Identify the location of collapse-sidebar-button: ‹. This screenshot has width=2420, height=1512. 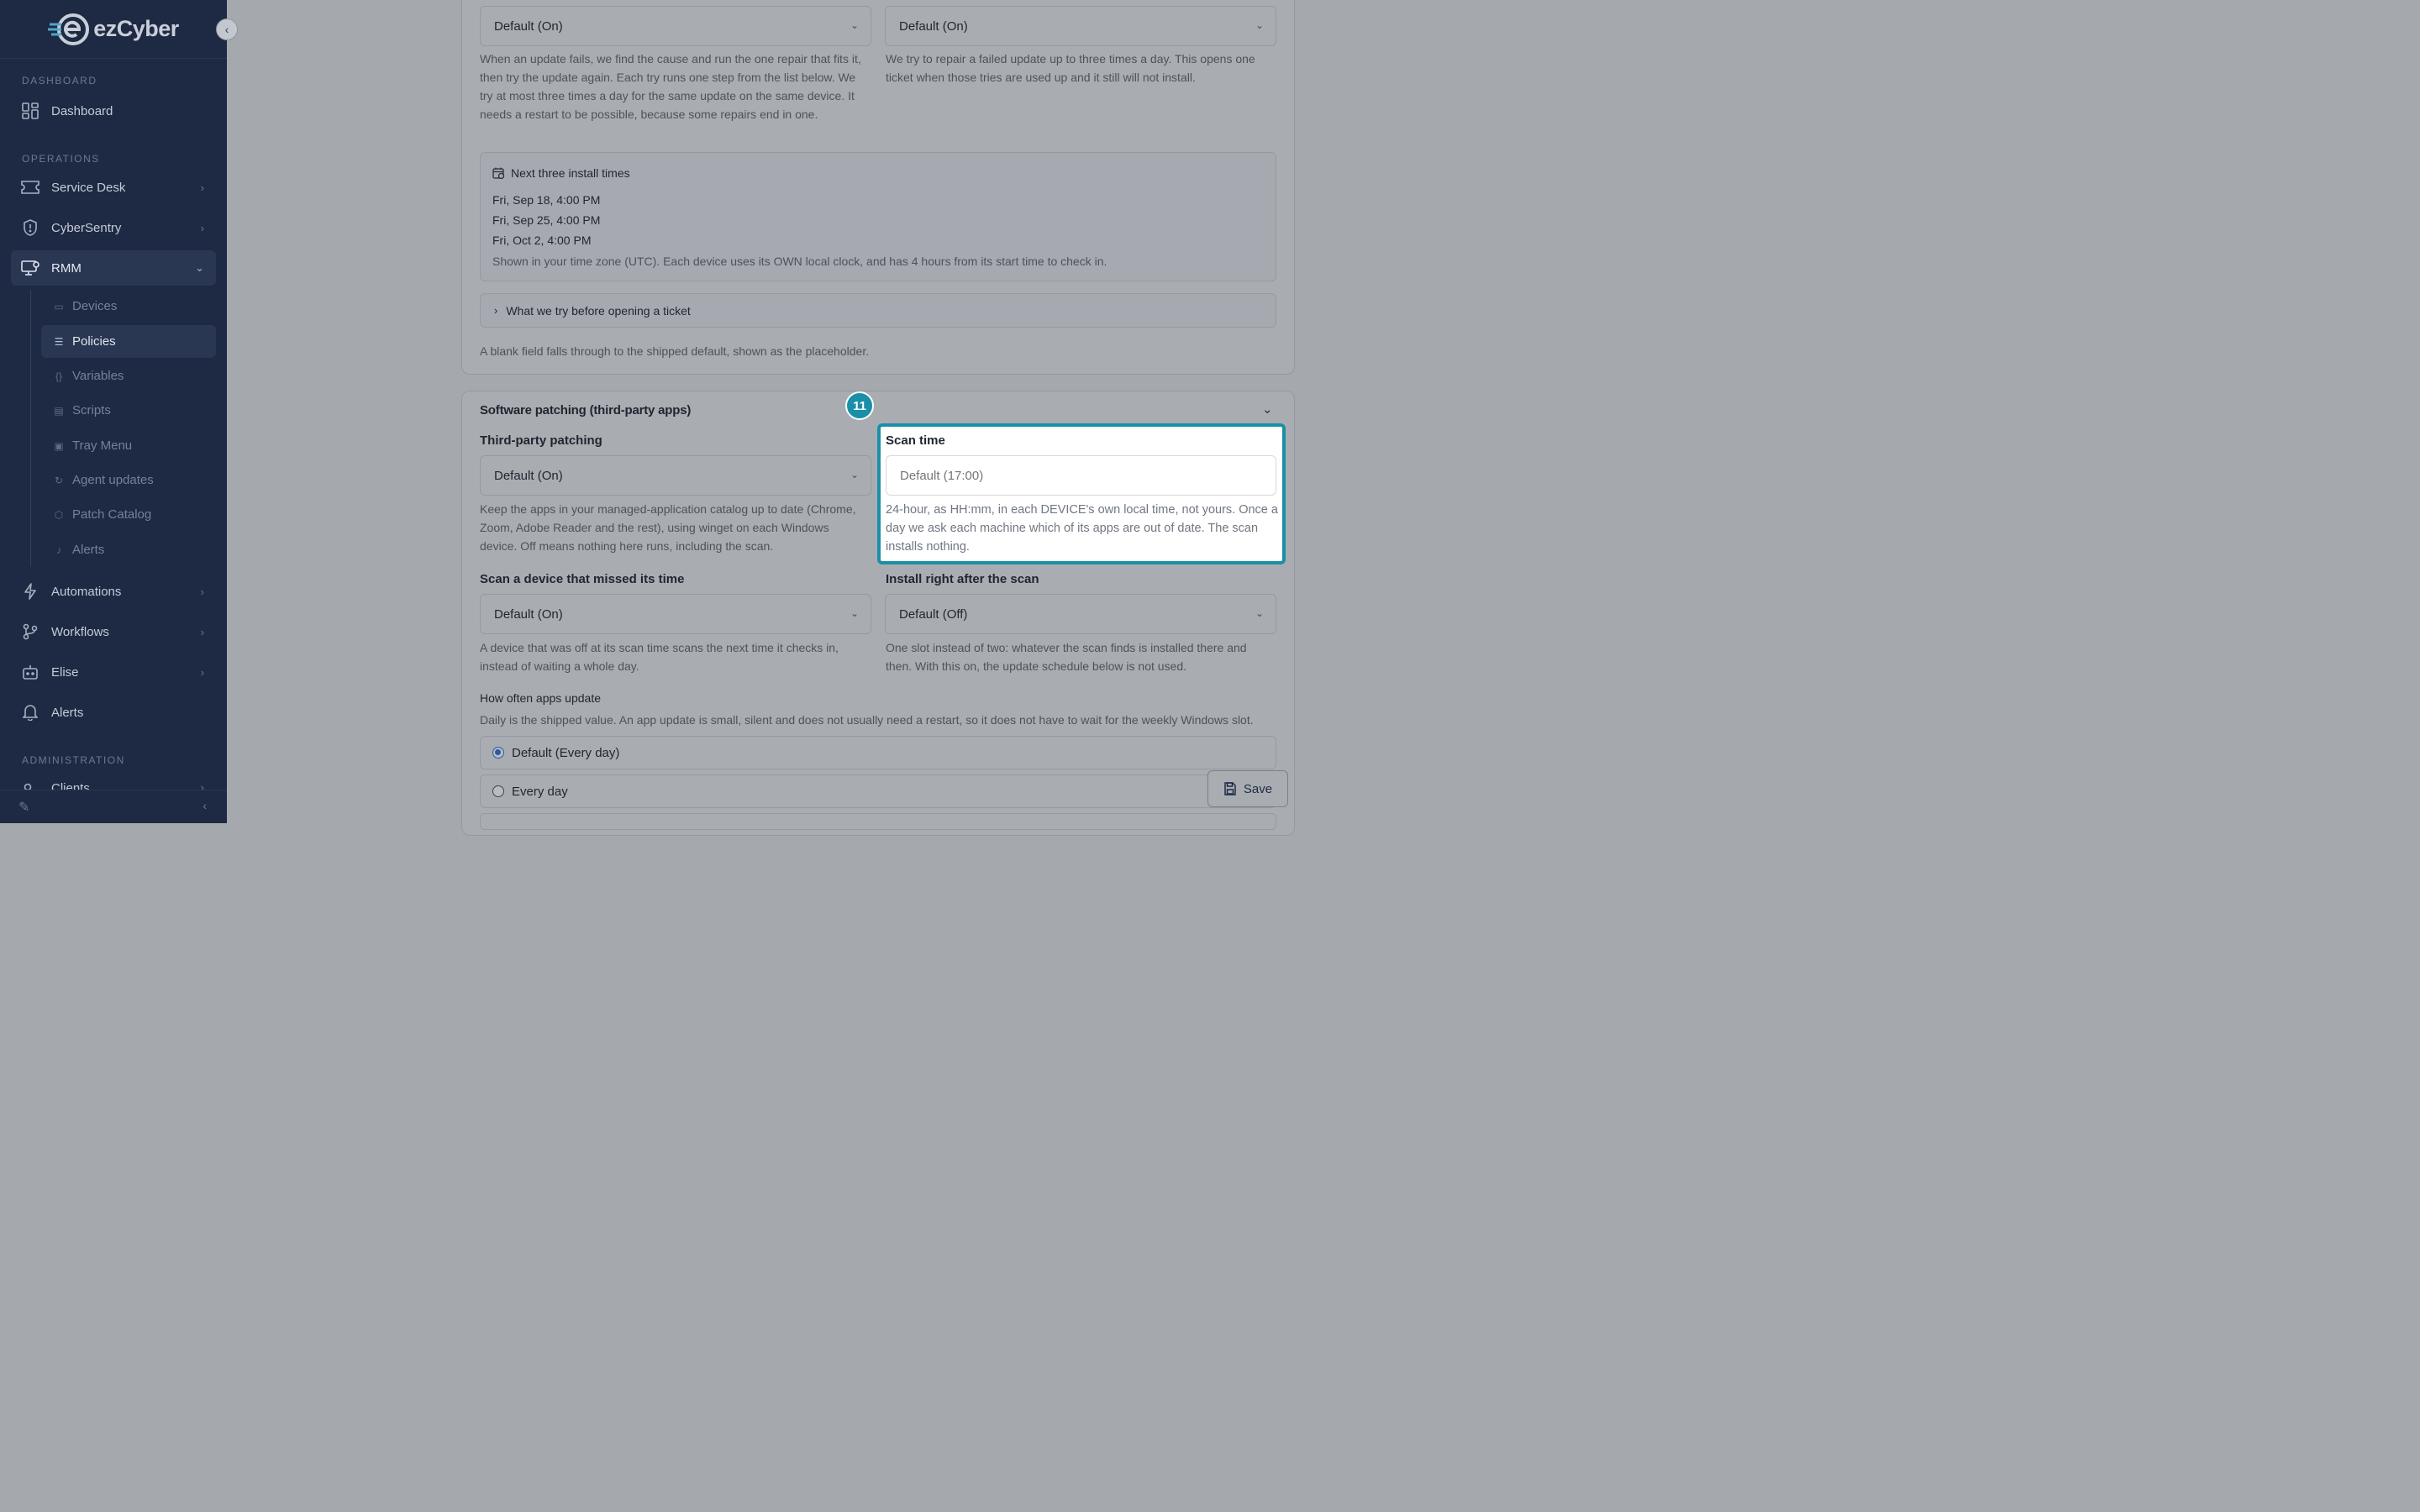
(227, 29).